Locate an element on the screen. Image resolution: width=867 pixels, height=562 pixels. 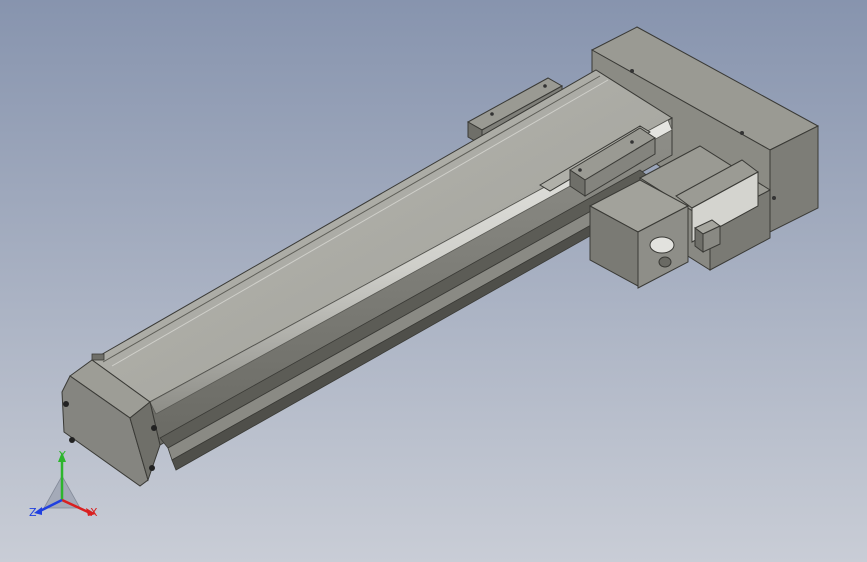
coordinate-triad: Y X Z is located at coordinates (63, 484).